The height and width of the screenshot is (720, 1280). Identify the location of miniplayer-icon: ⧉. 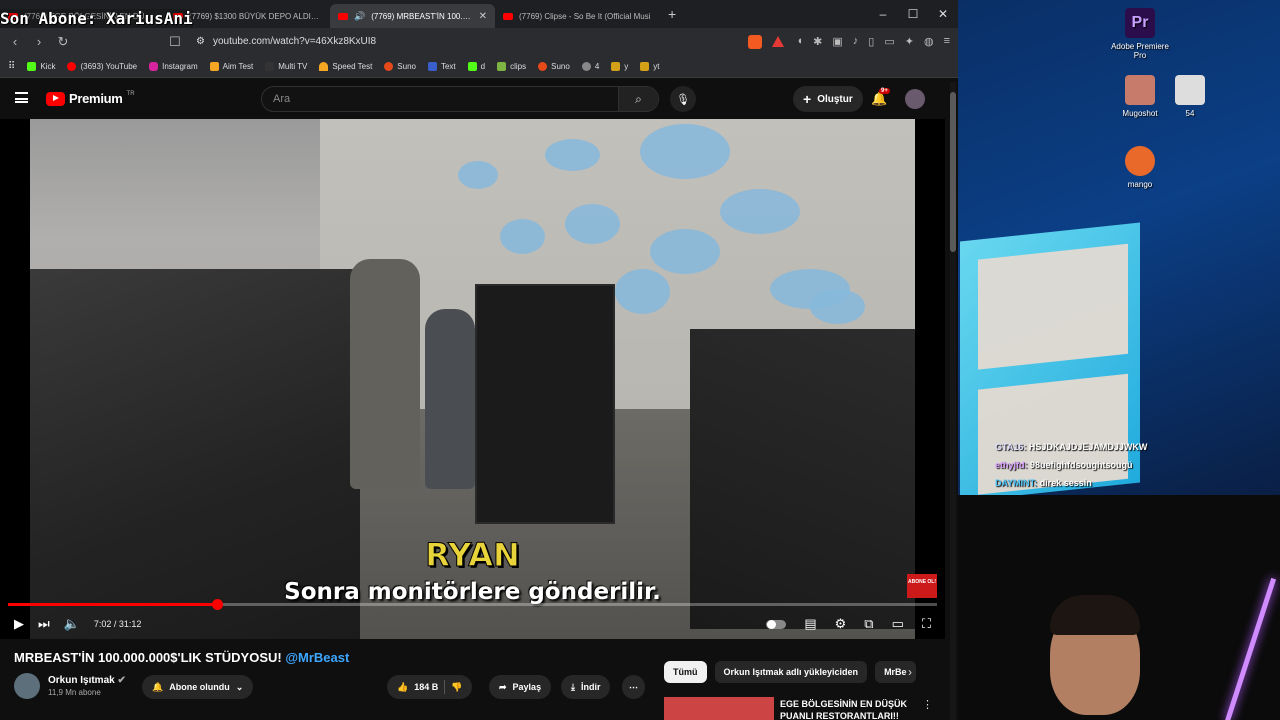
(868, 624).